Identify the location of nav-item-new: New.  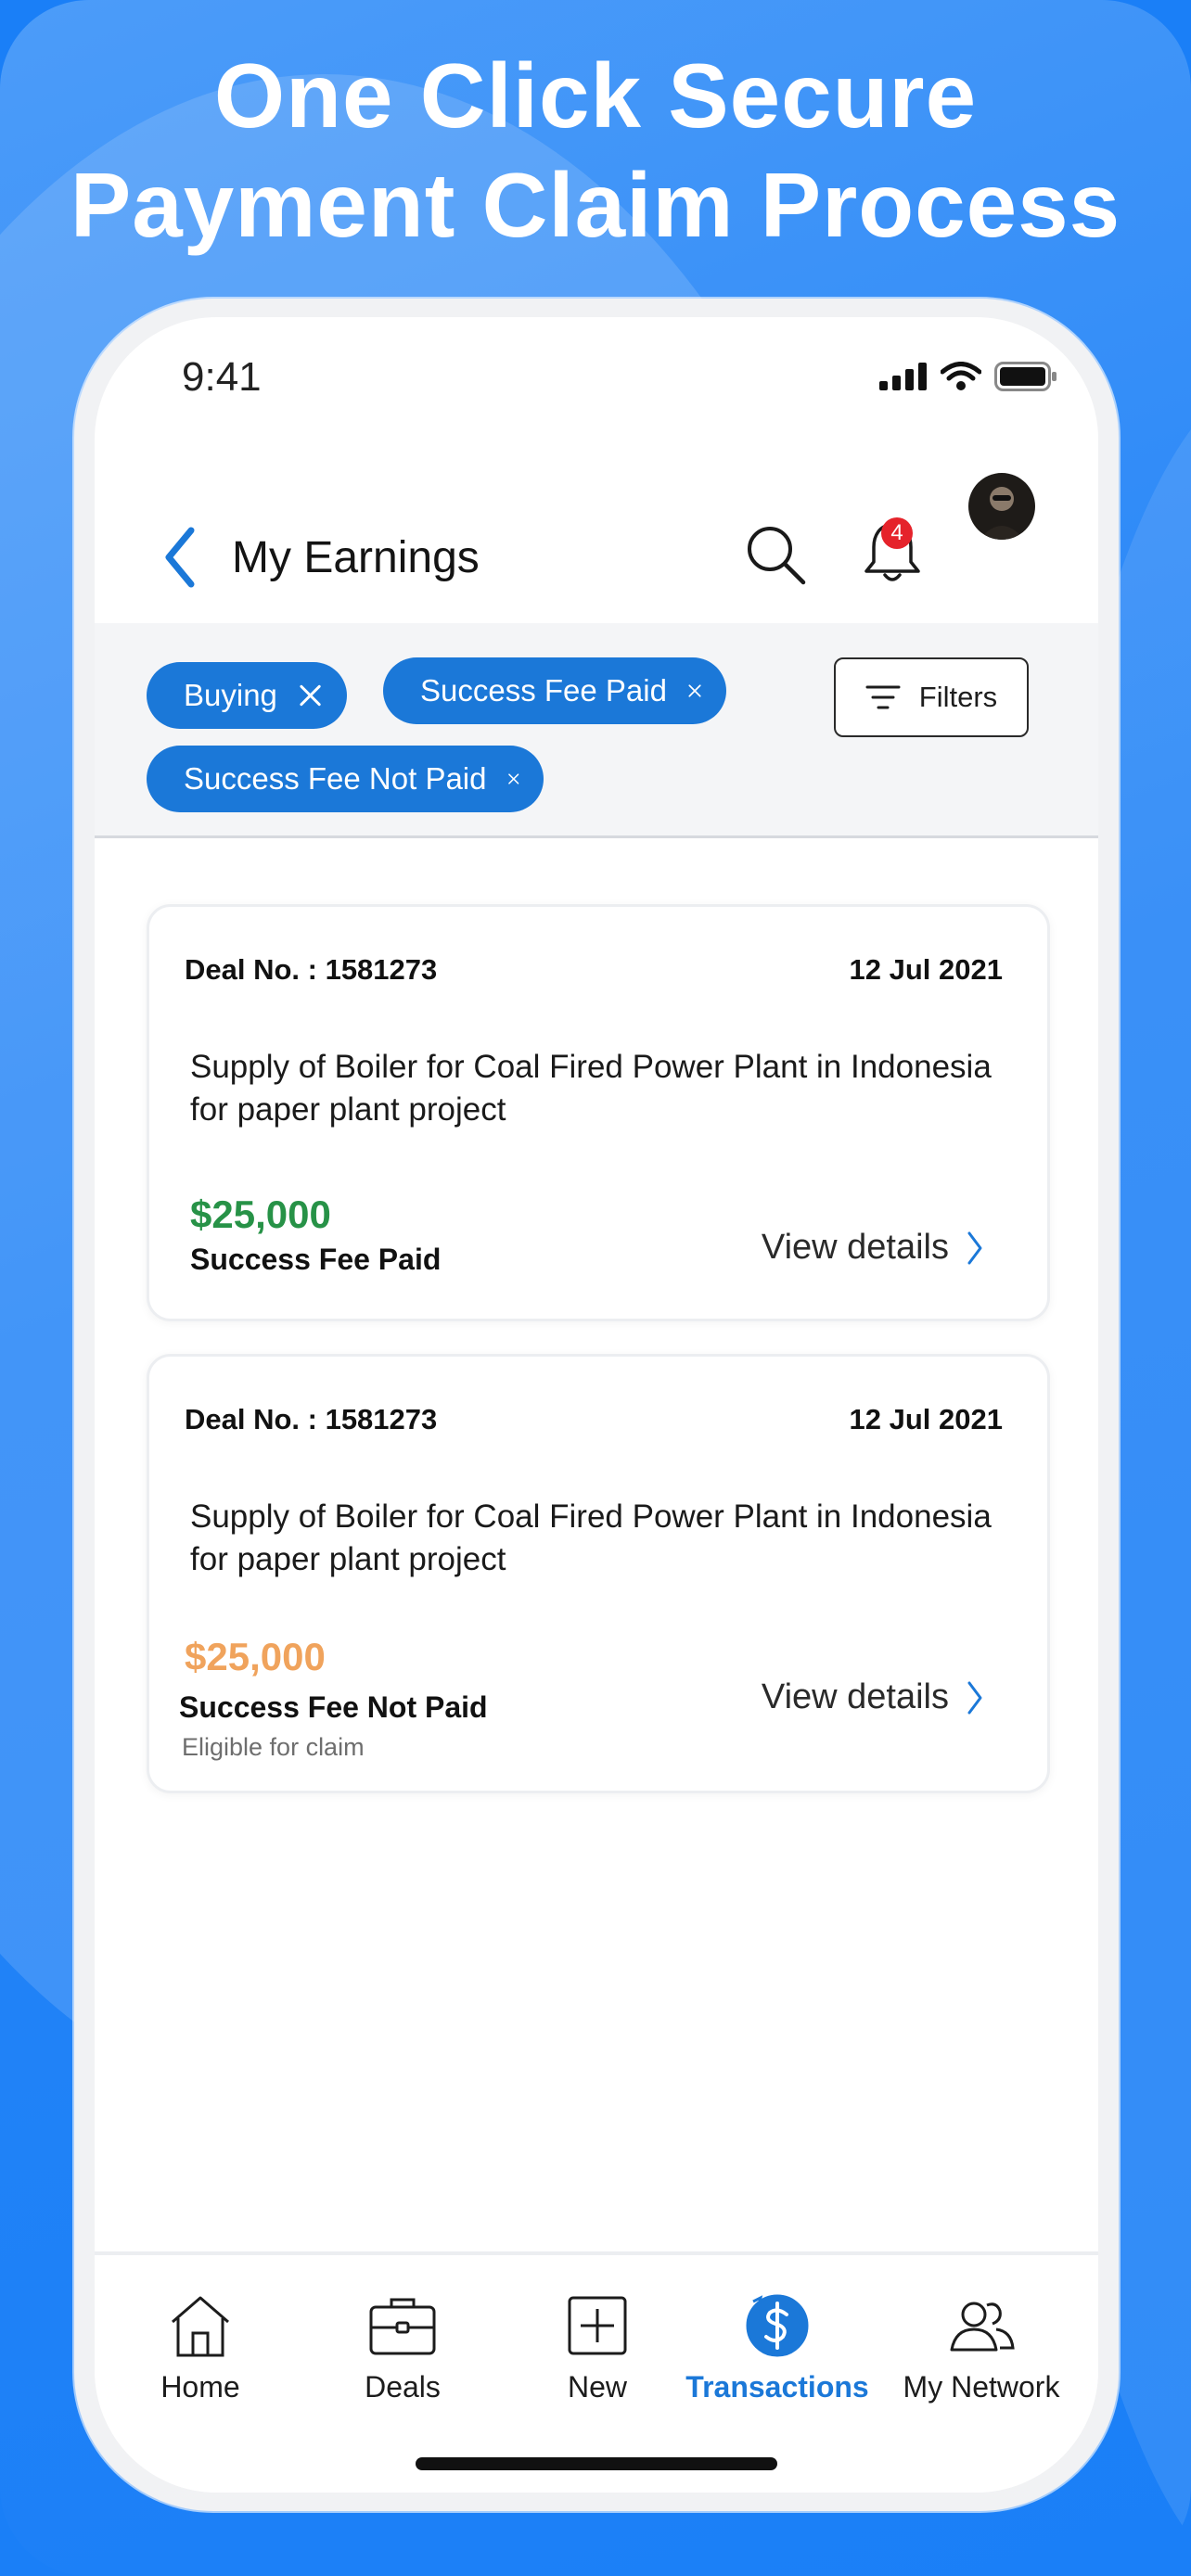
(597, 2346).